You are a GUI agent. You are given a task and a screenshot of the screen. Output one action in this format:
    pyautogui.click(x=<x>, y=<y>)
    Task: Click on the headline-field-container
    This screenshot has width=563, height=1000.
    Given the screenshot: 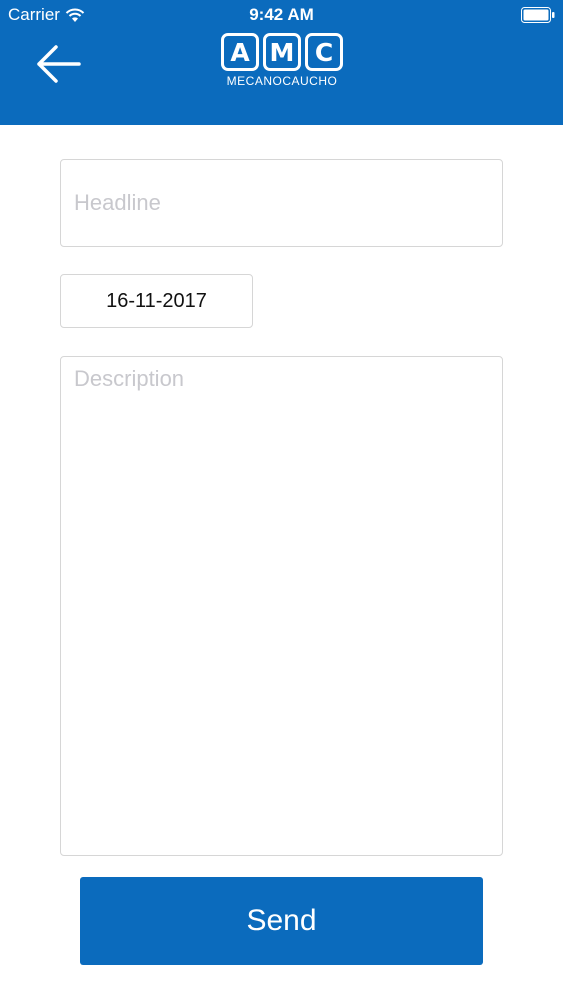 What is the action you would take?
    pyautogui.click(x=281, y=203)
    